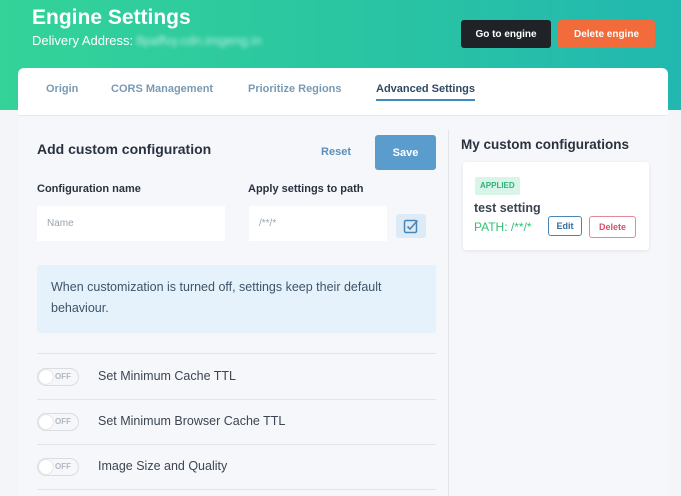 Image resolution: width=681 pixels, height=496 pixels. Describe the element at coordinates (162, 91) in the screenshot. I see `tab-cors-management: CORS Management` at that location.